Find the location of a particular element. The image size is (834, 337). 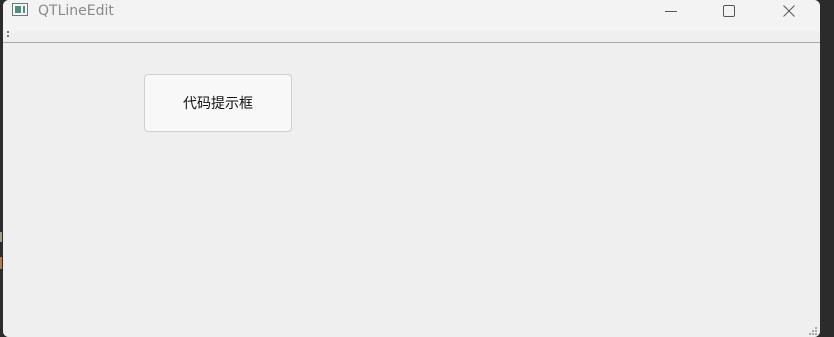

minimize-button is located at coordinates (671, 10).